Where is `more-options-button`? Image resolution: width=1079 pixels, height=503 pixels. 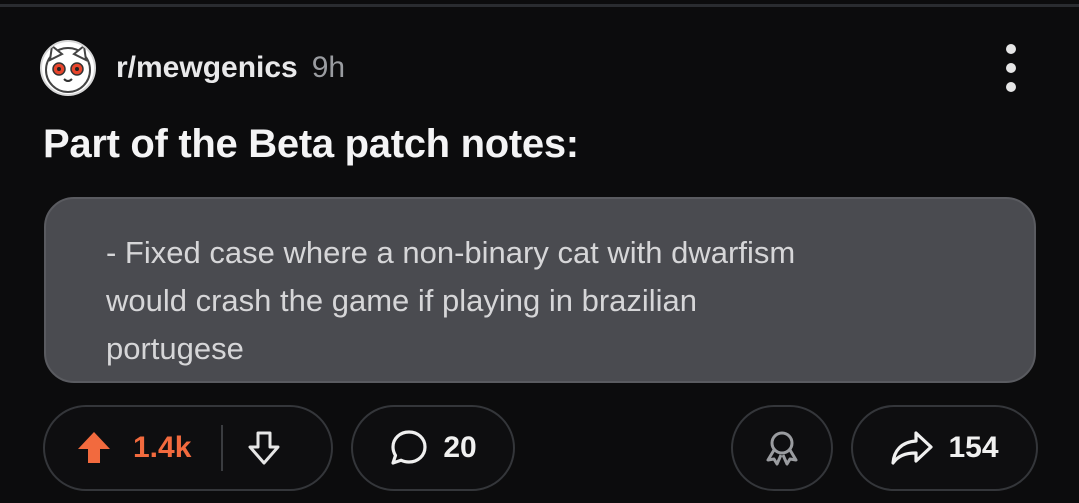 more-options-button is located at coordinates (1011, 68).